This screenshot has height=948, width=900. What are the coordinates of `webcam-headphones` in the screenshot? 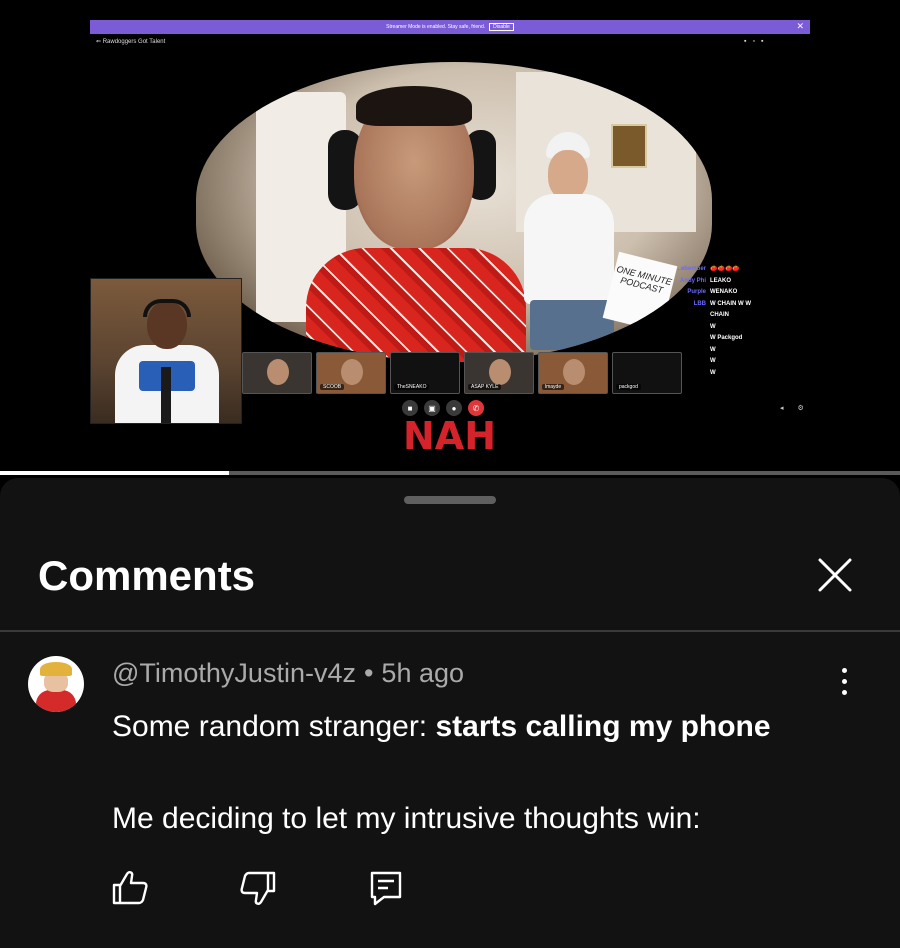 It's located at (167, 308).